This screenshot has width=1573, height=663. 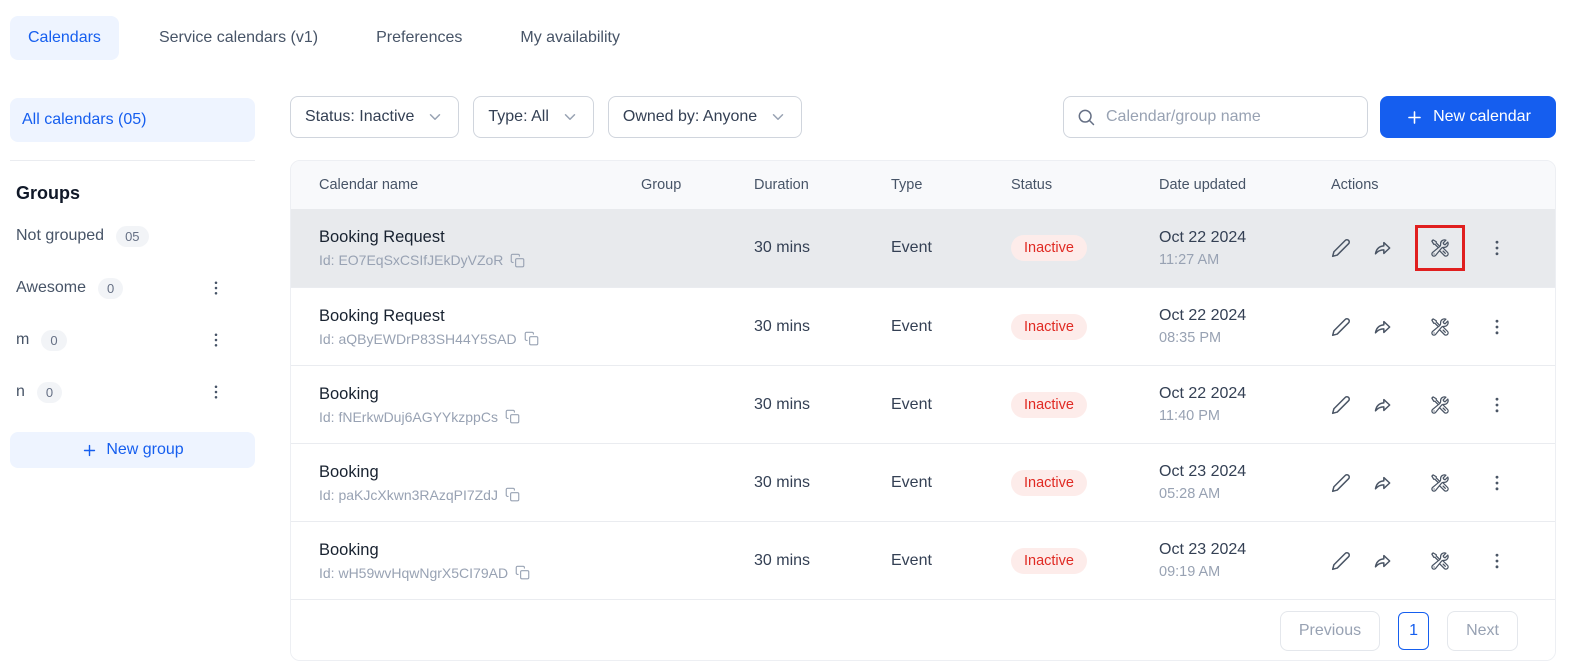 What do you see at coordinates (1190, 572) in the screenshot?
I see `time-updated: 09:19 AM` at bounding box center [1190, 572].